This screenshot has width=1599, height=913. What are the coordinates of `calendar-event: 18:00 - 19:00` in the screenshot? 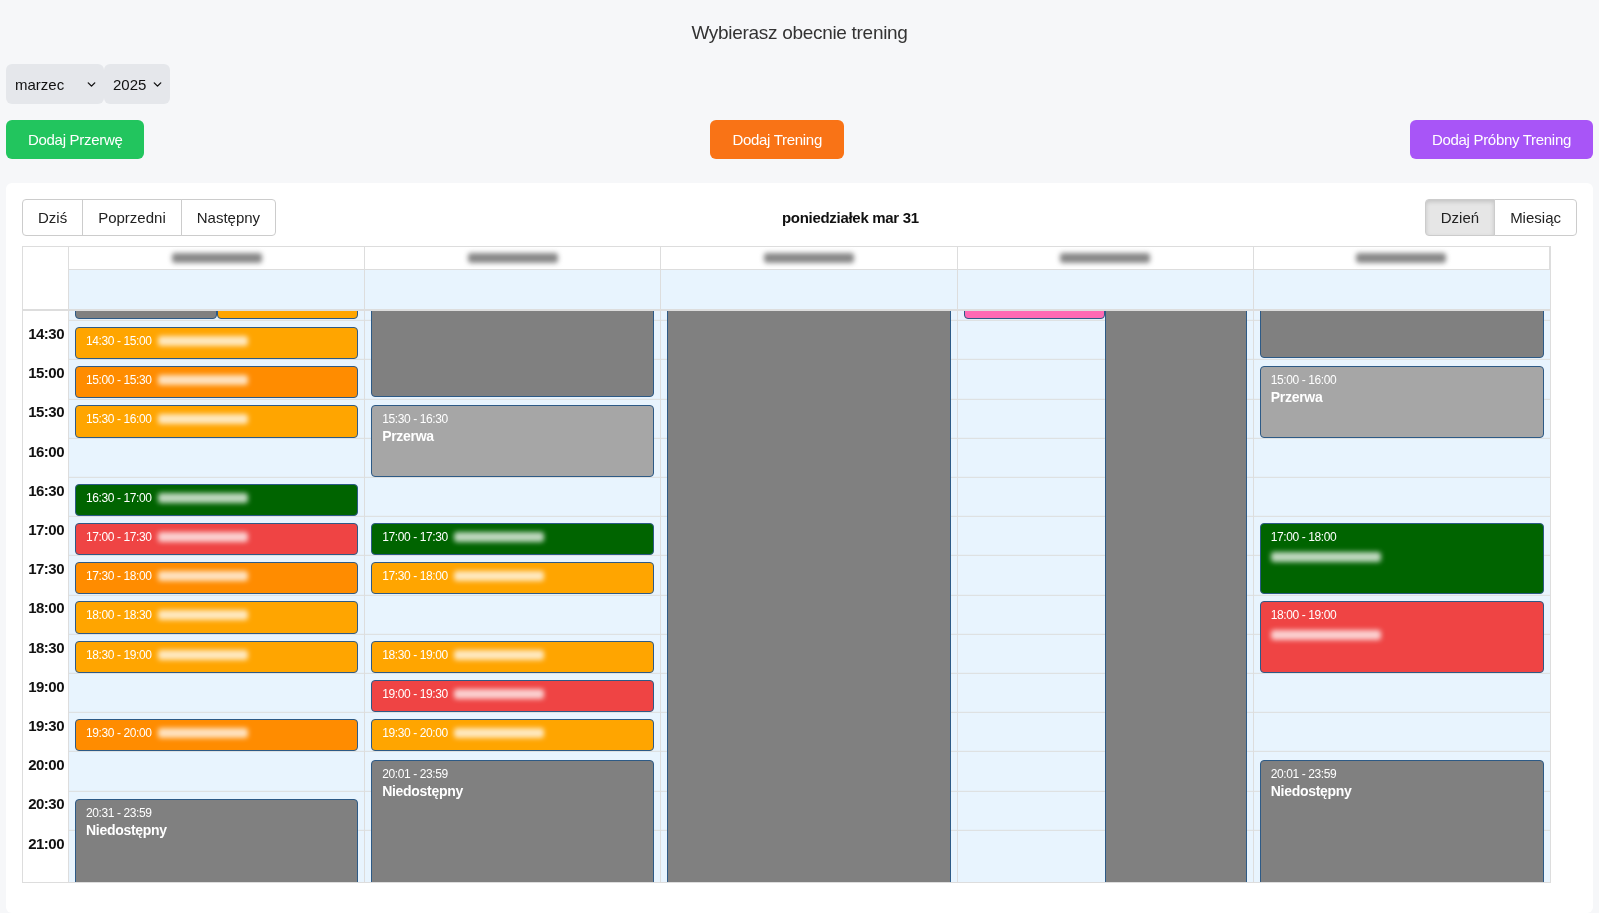 It's located at (1401, 637).